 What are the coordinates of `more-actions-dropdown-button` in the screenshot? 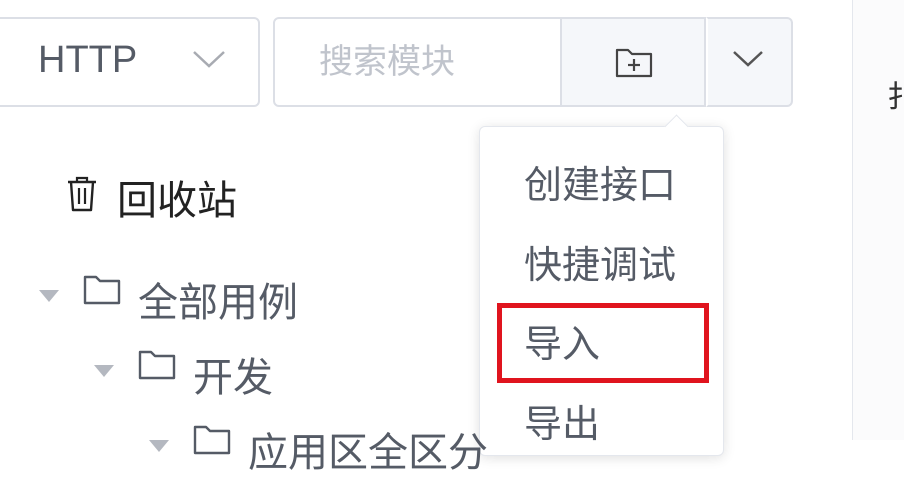 It's located at (749, 62).